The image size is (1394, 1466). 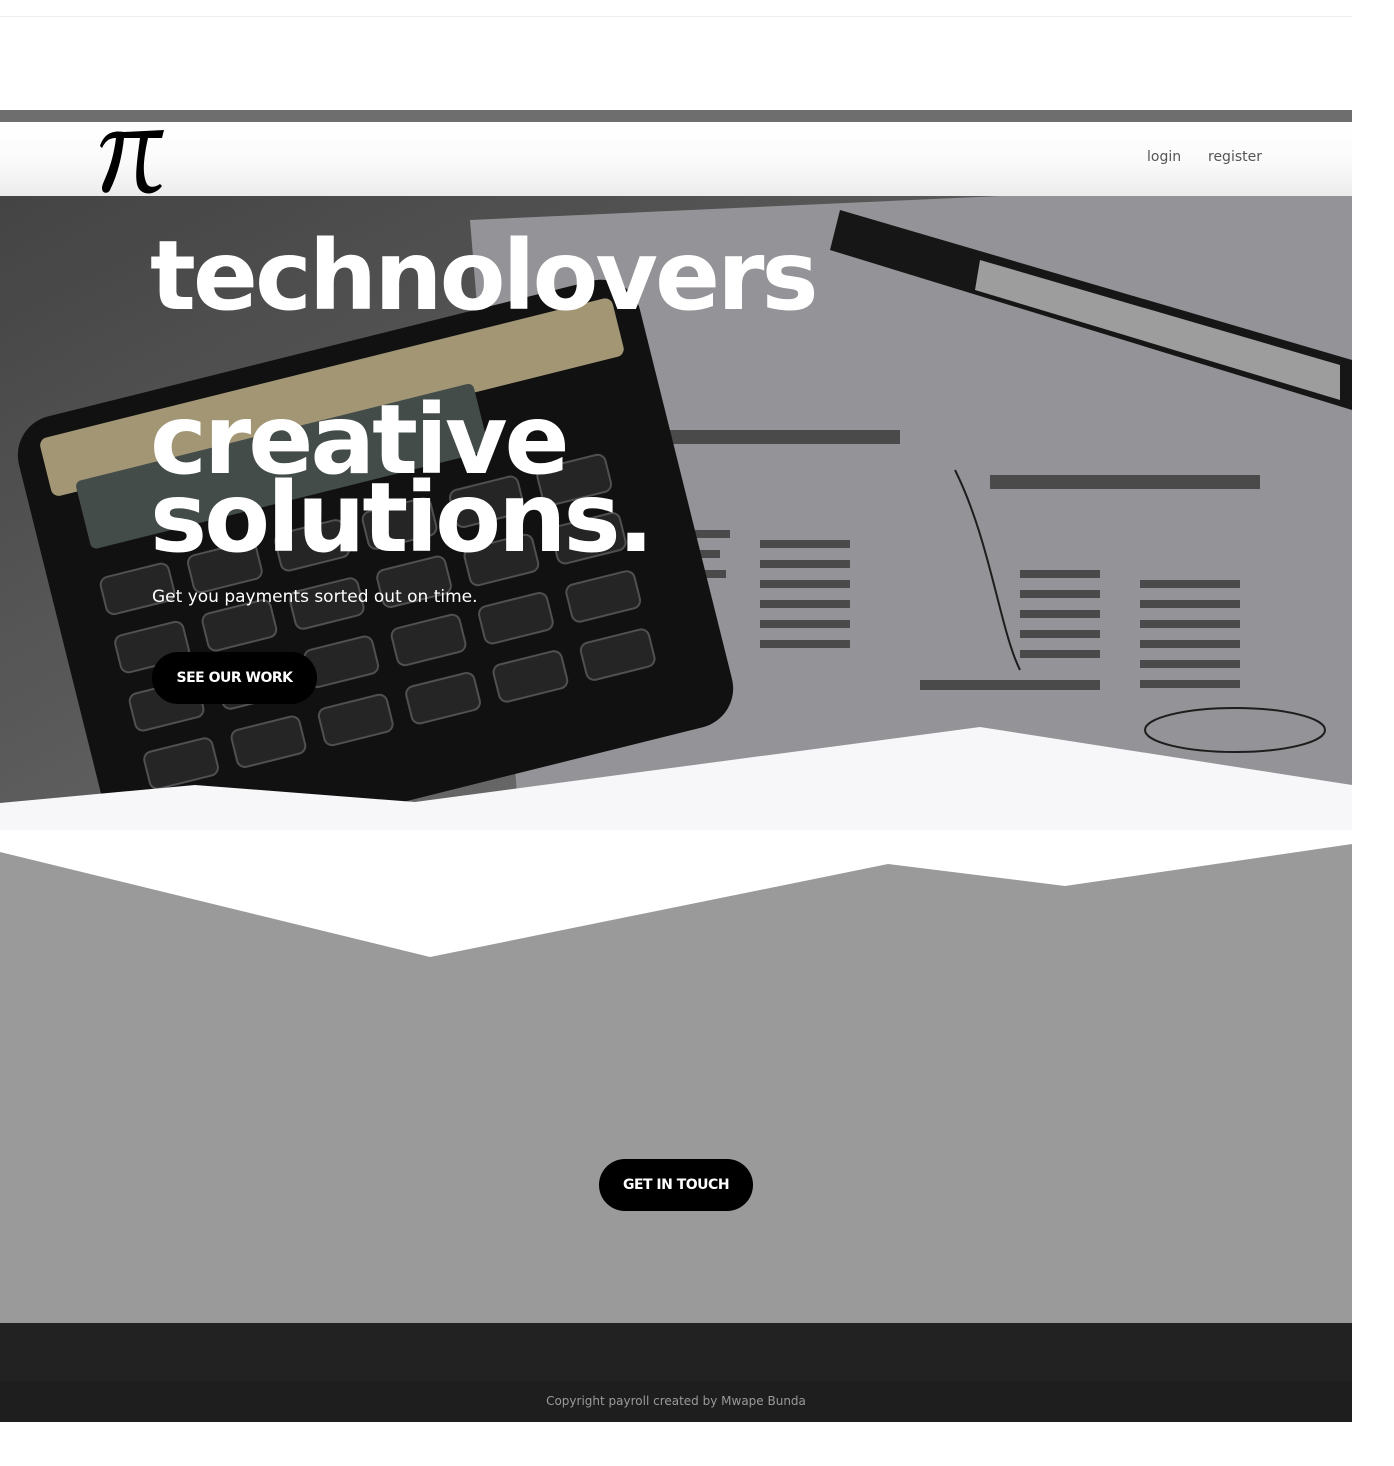 What do you see at coordinates (676, 893) in the screenshot?
I see `contact-top-wave` at bounding box center [676, 893].